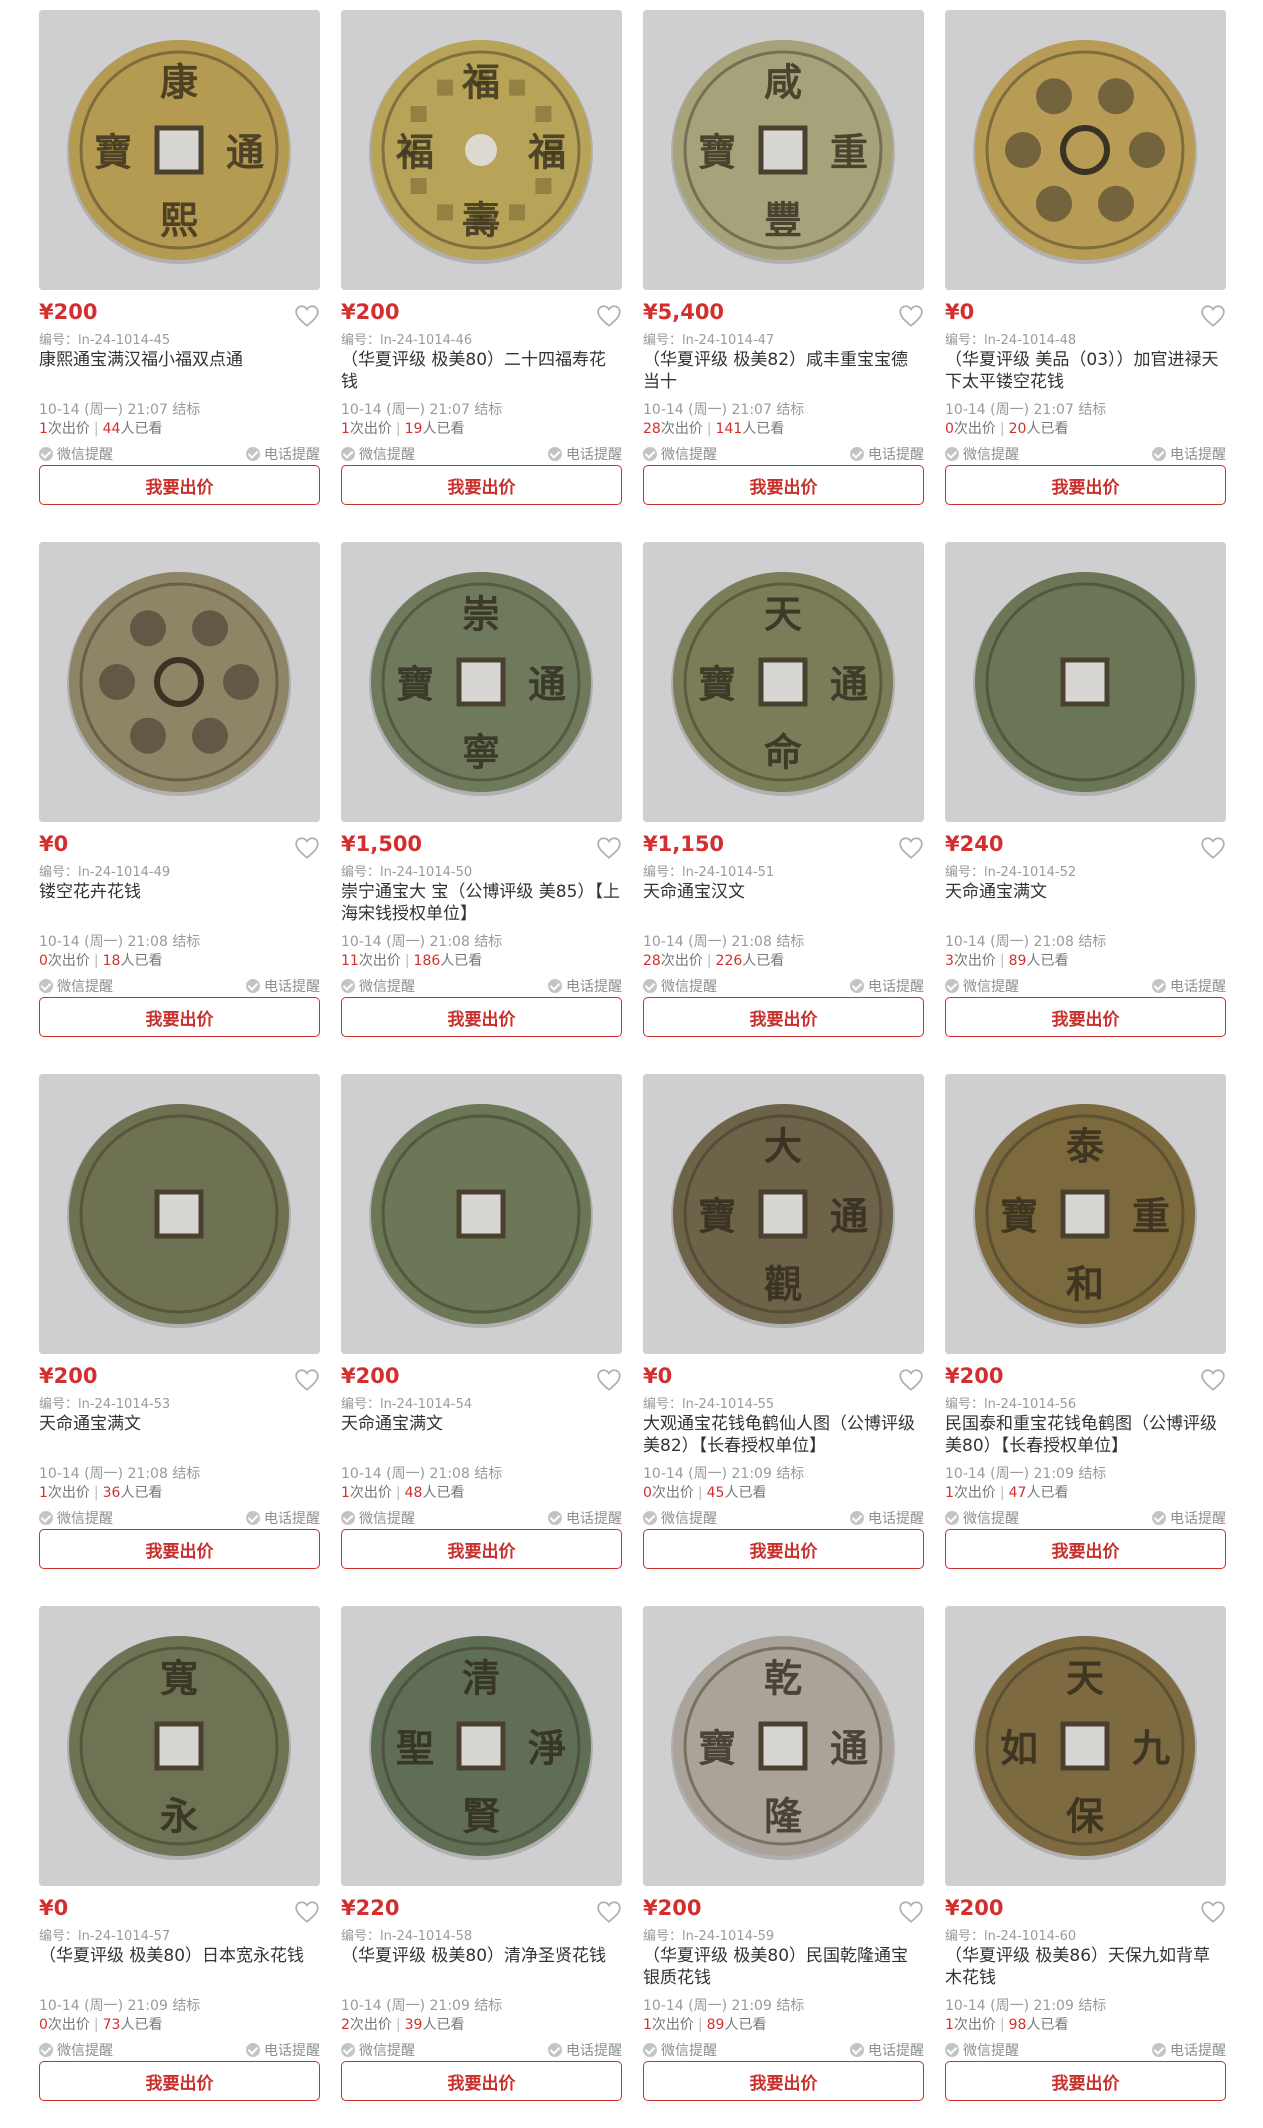  I want to click on coin-photo: 咸豐重 寶, so click(783, 150).